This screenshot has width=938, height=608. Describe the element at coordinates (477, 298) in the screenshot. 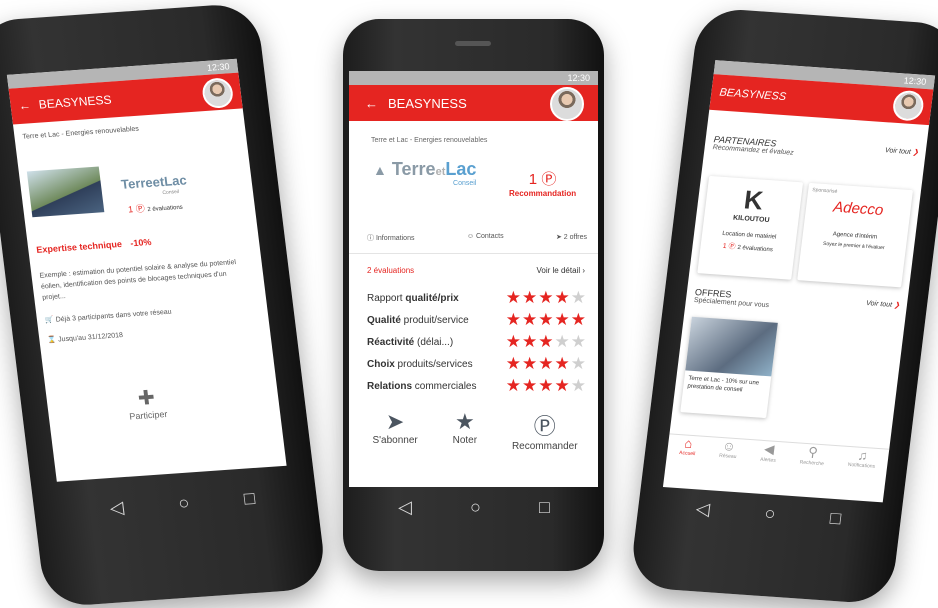

I see `rating-row: Rapport qualité/prix ★★★★★` at that location.